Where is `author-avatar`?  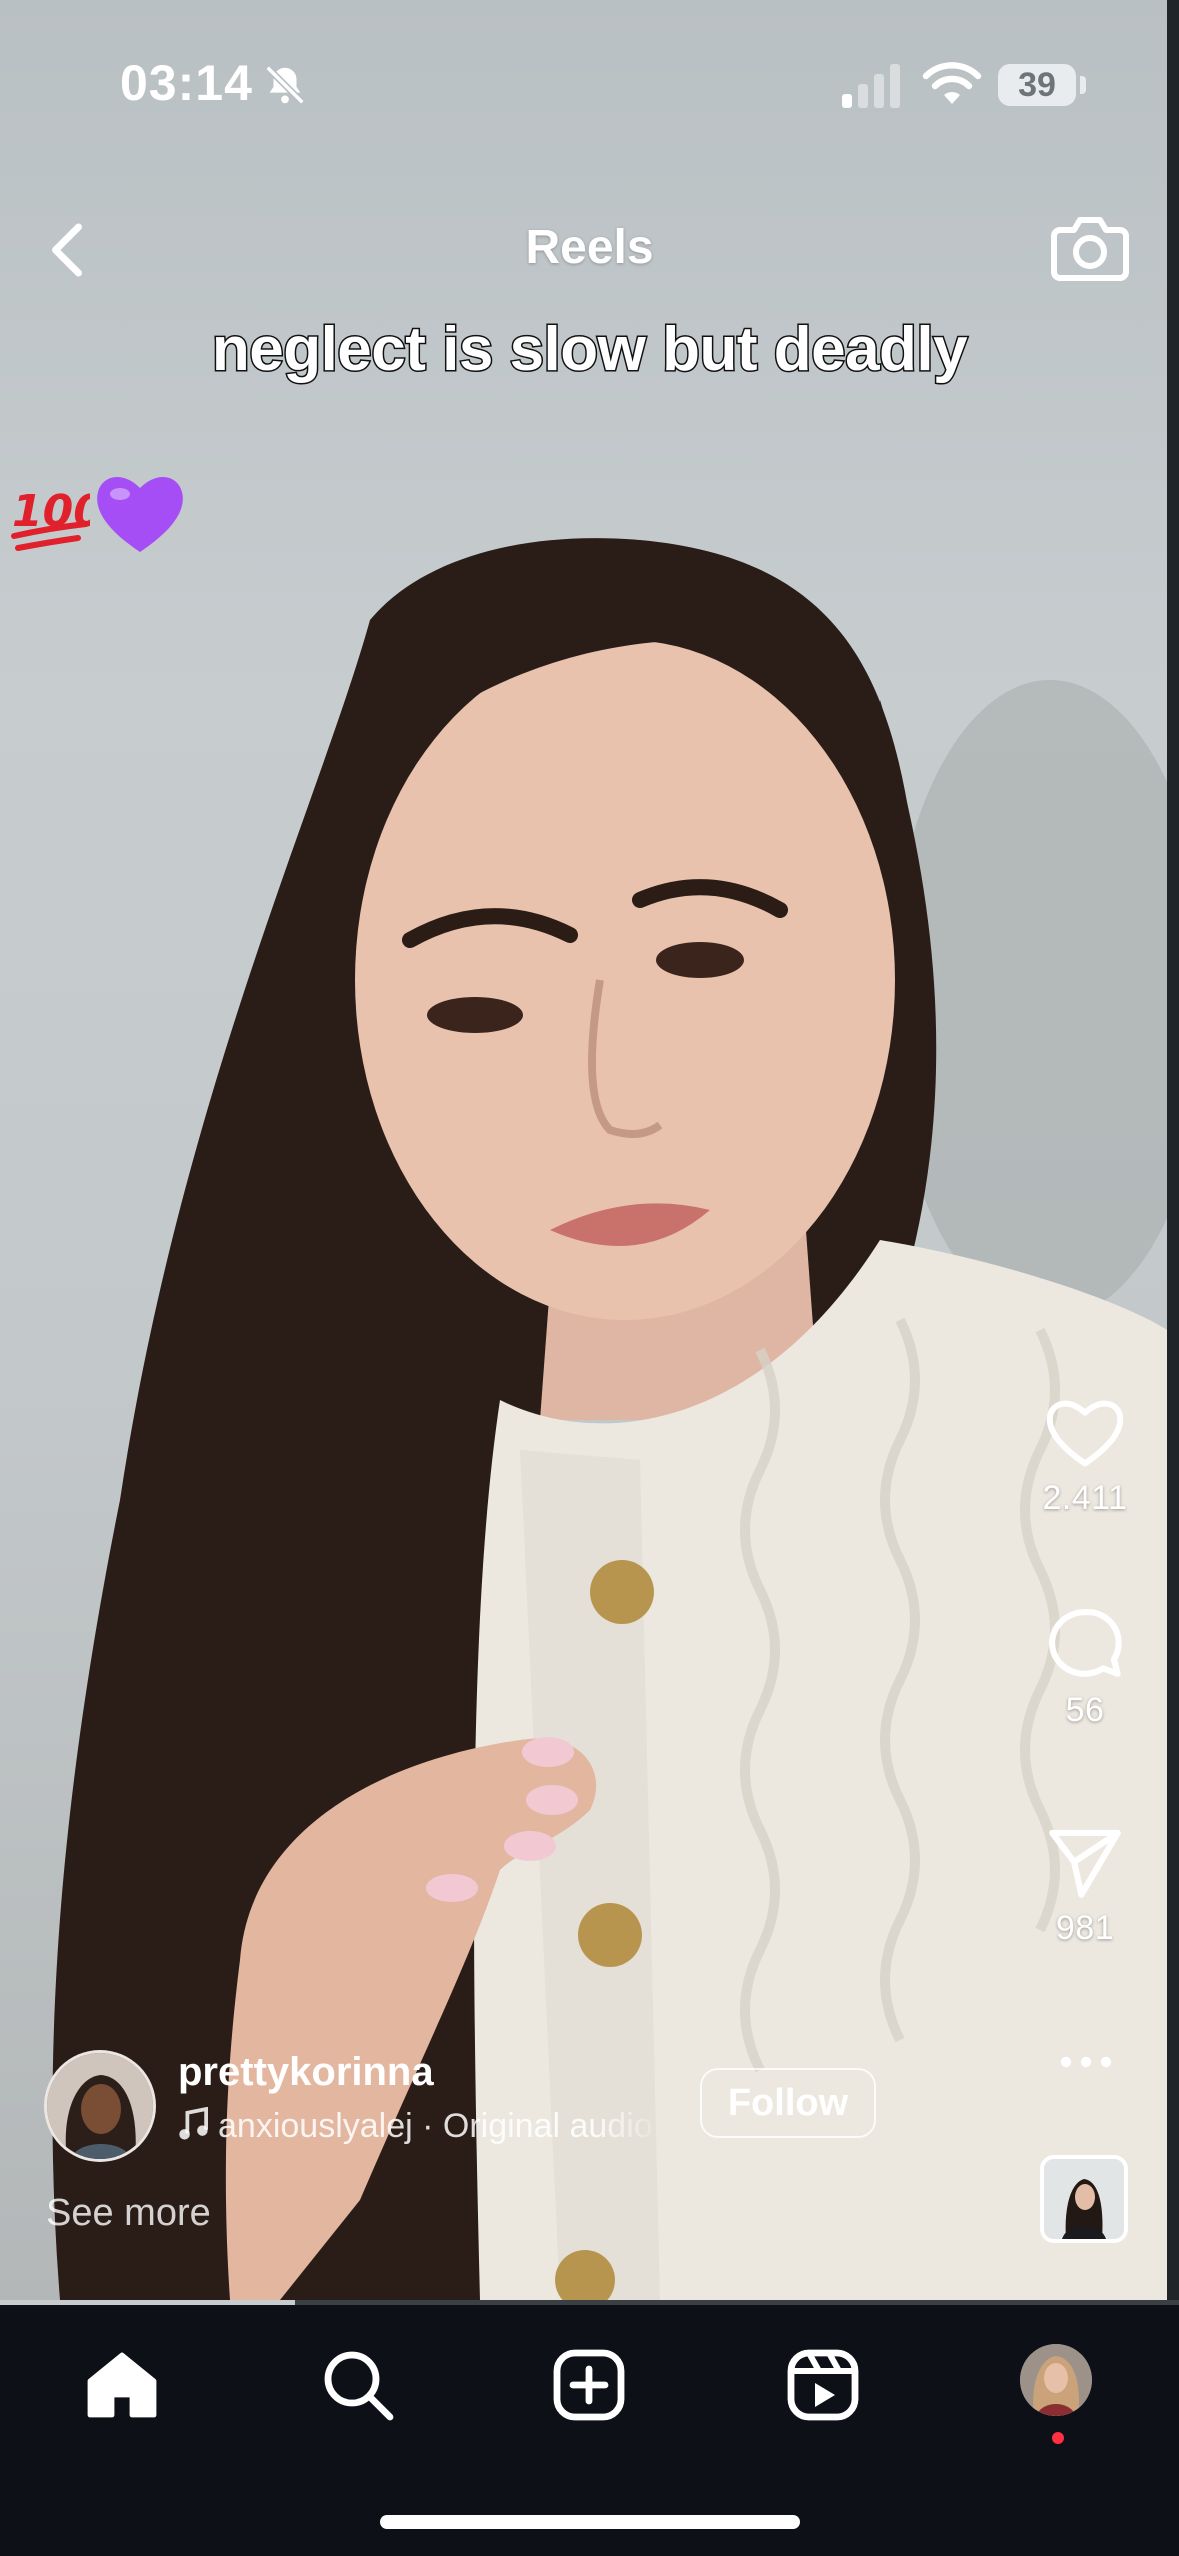
author-avatar is located at coordinates (100, 2106).